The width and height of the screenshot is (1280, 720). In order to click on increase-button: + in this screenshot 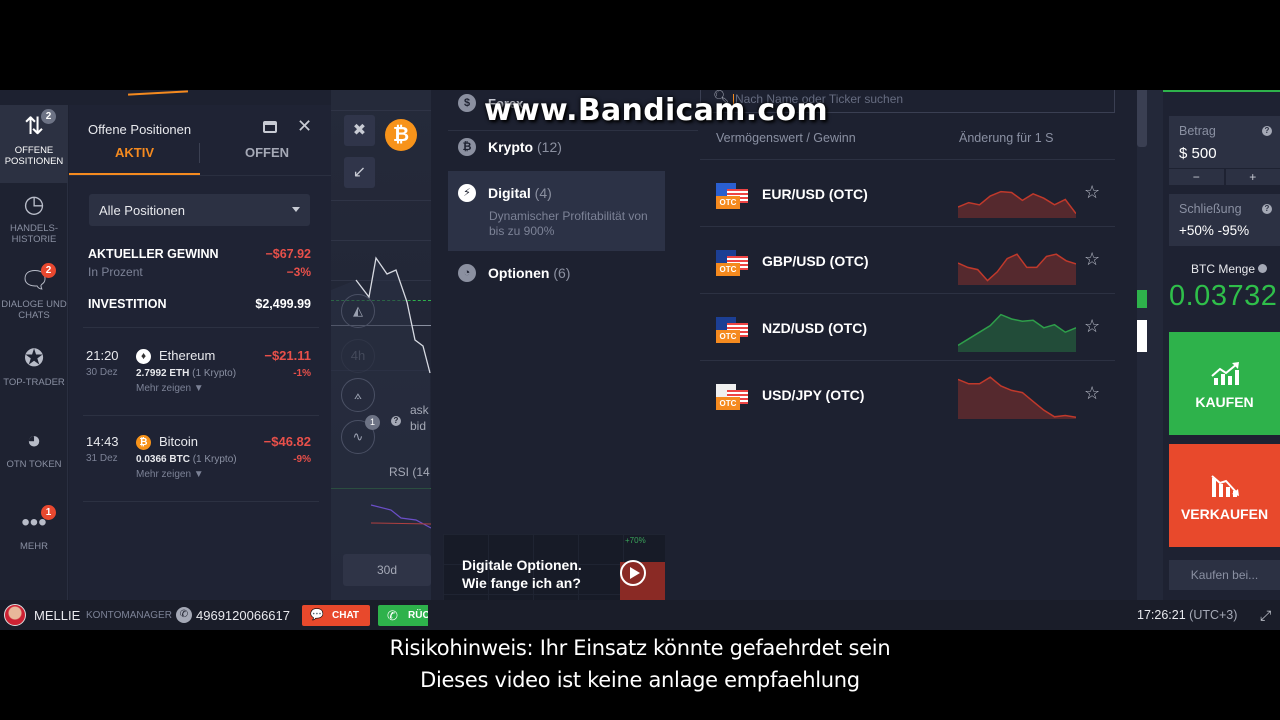, I will do `click(1252, 177)`.